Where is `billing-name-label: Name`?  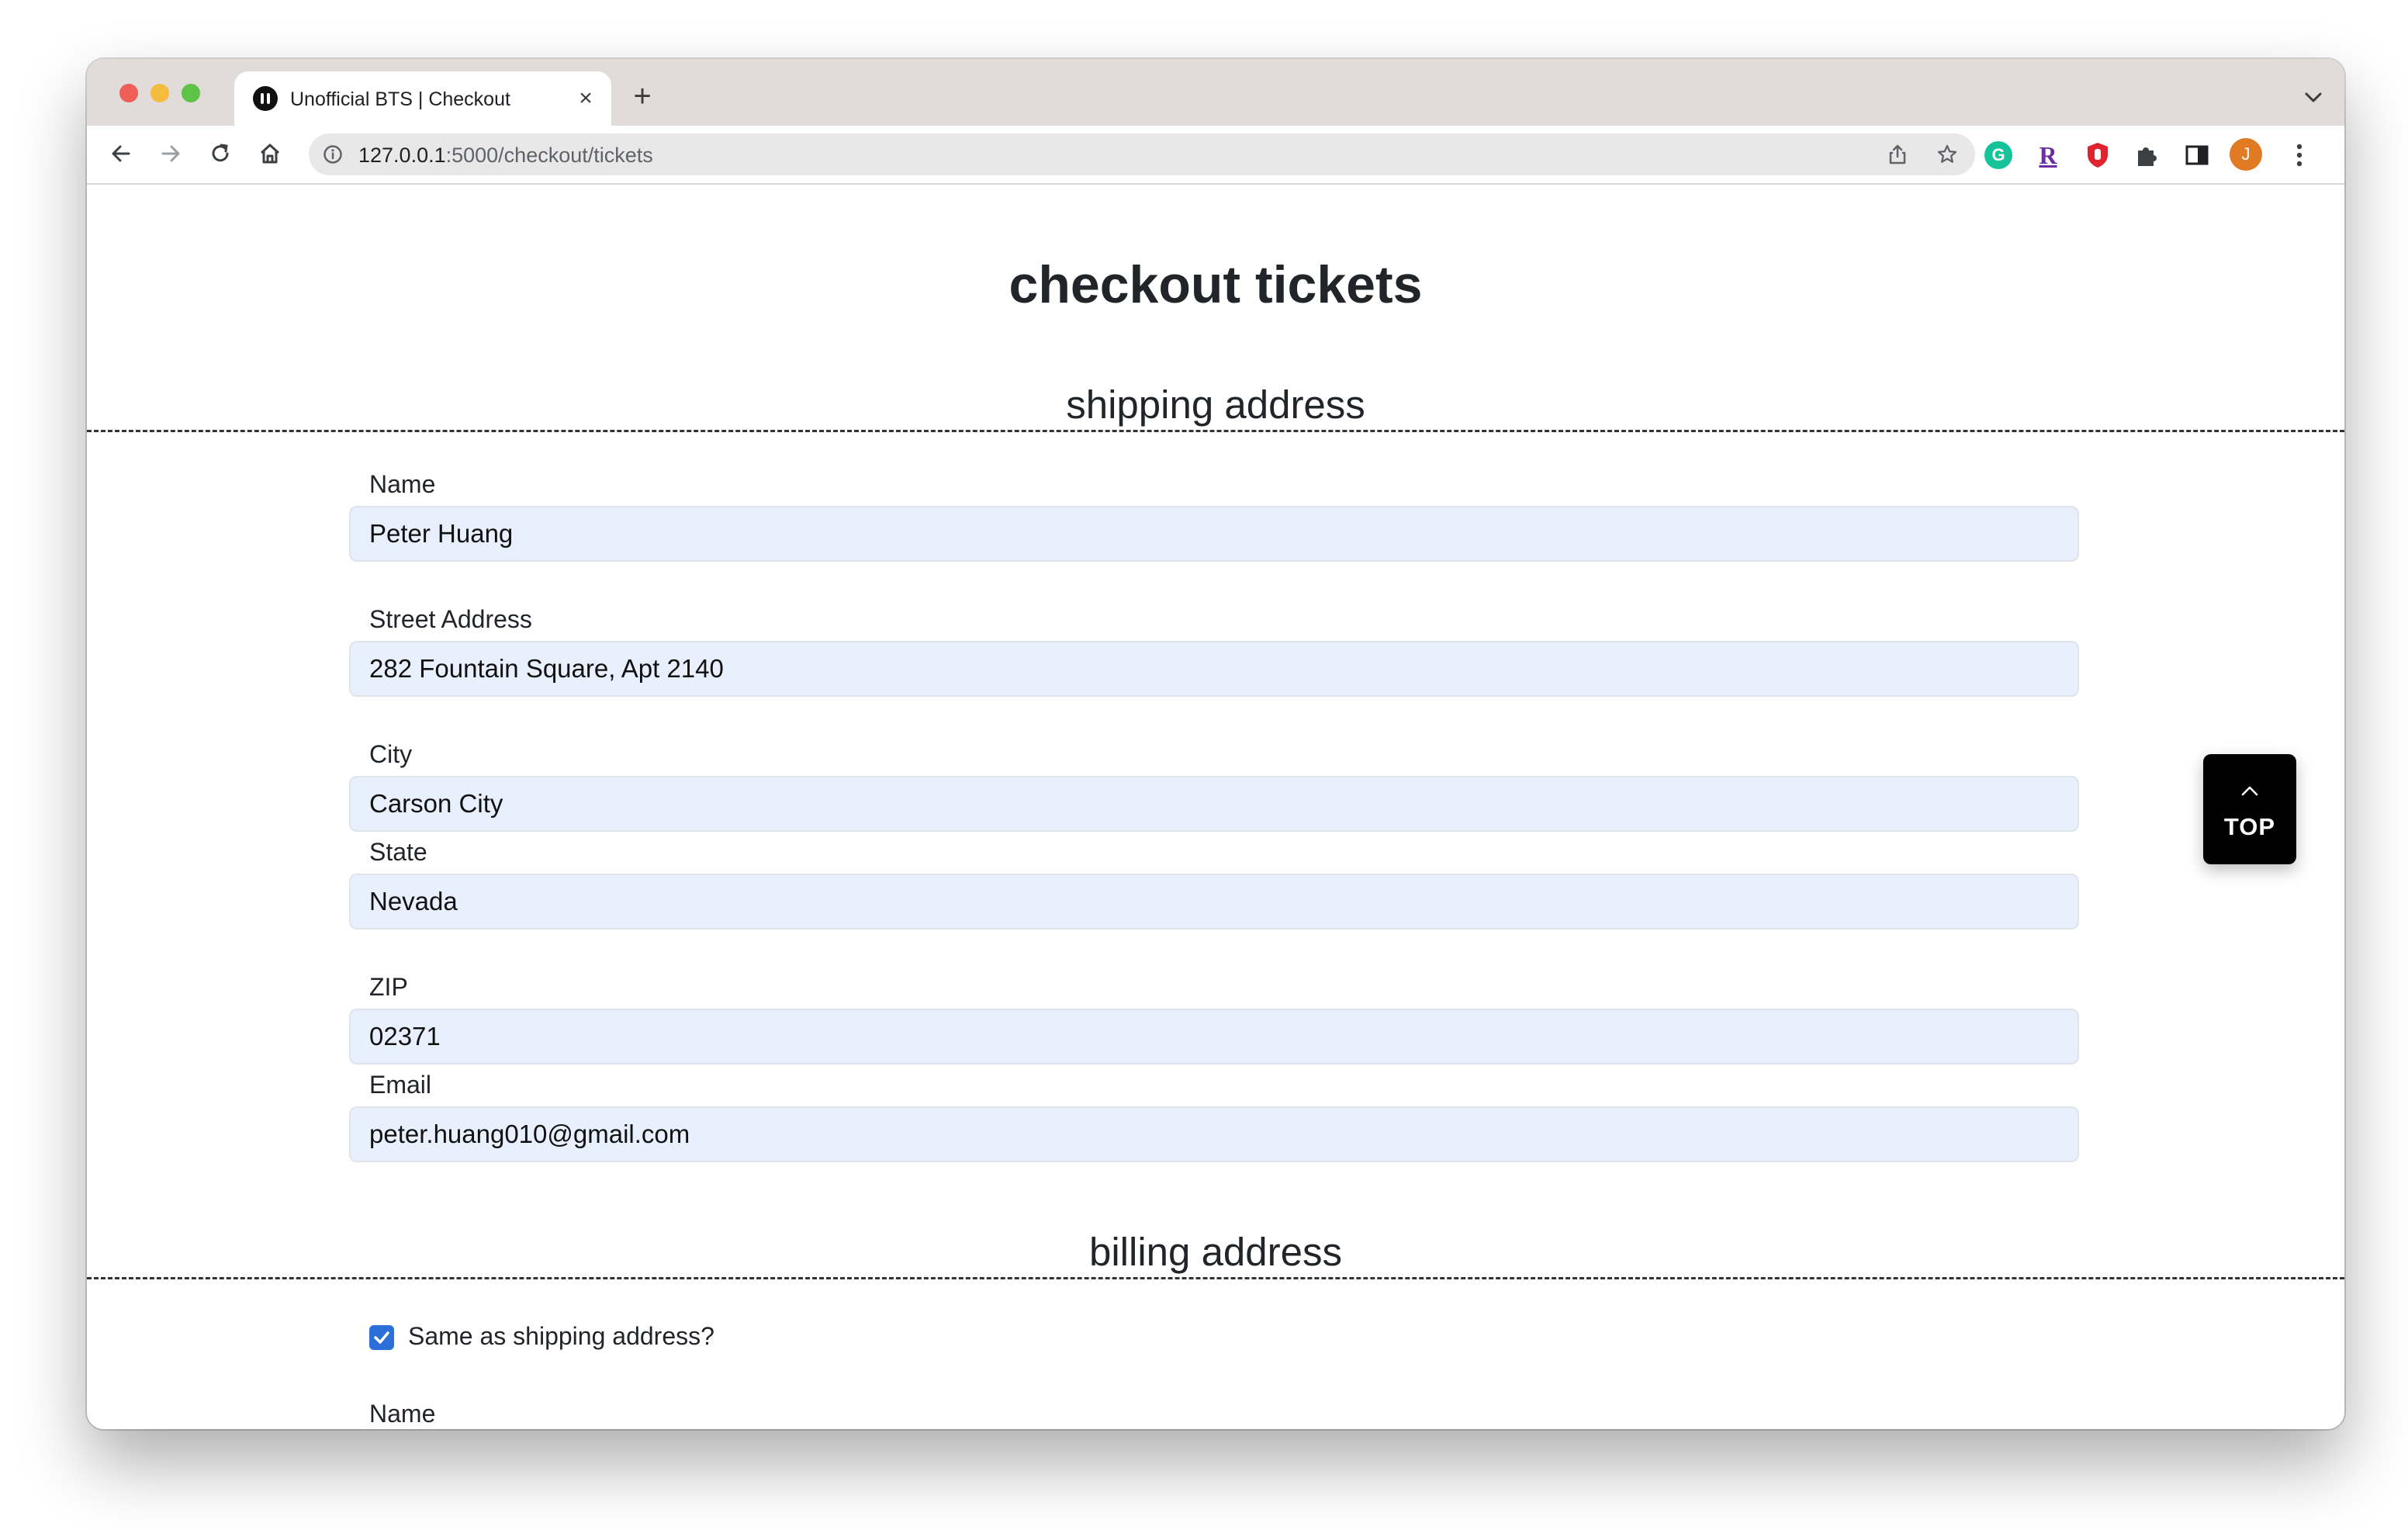
billing-name-label: Name is located at coordinates (403, 1414).